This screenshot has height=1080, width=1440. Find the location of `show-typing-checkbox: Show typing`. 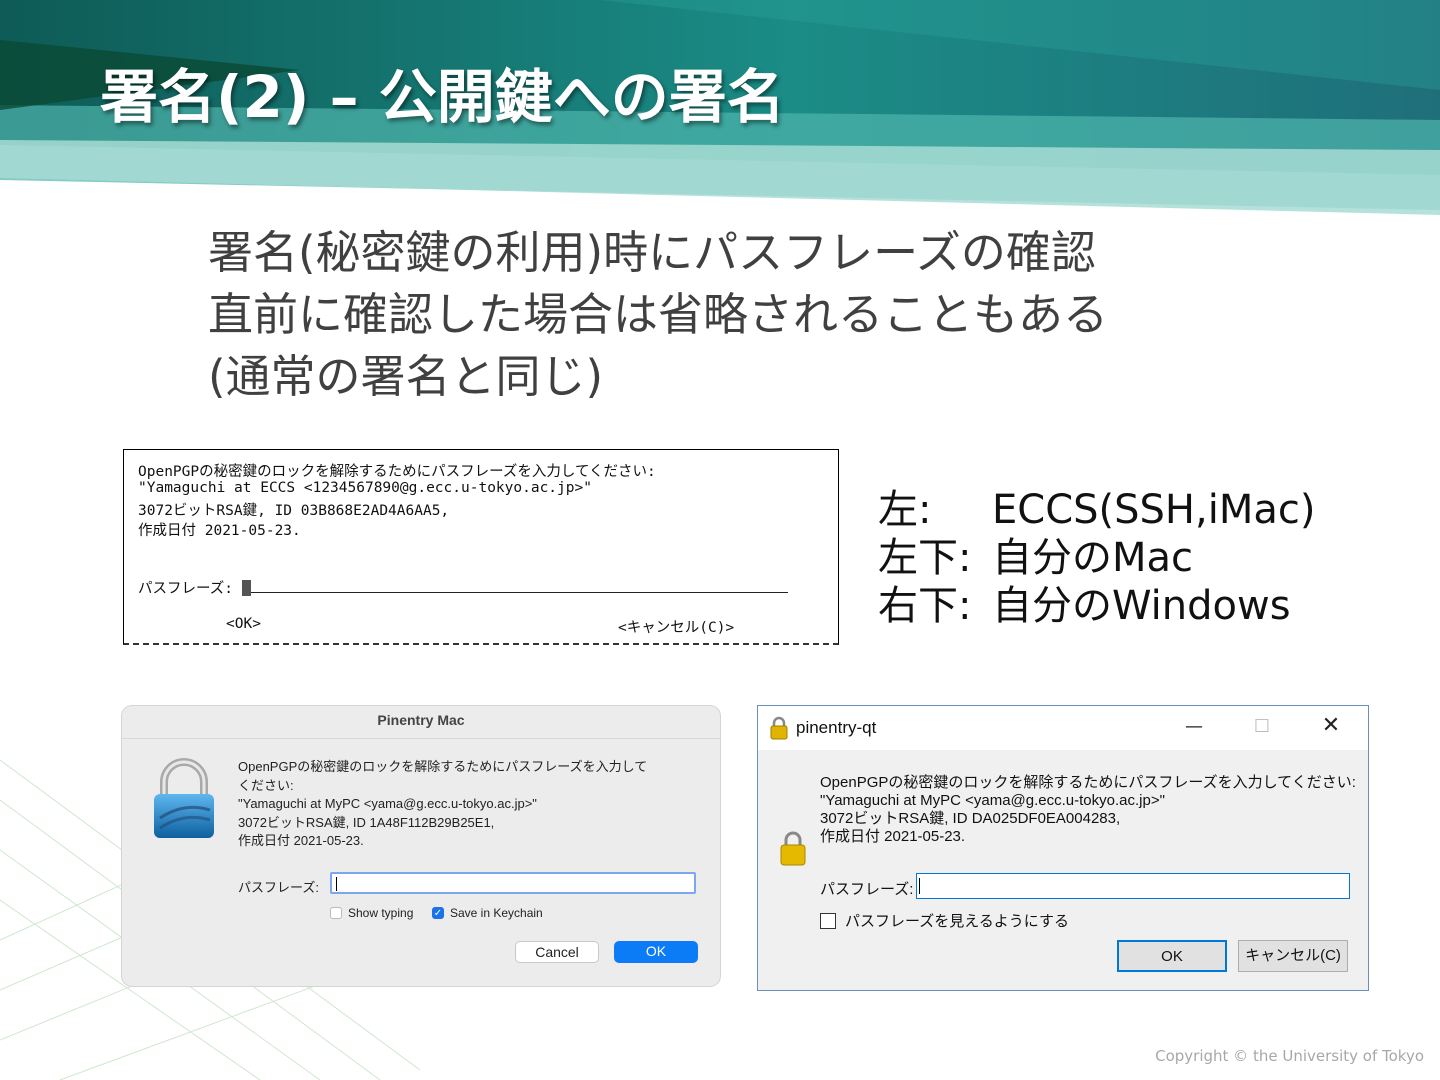

show-typing-checkbox: Show typing is located at coordinates (371, 913).